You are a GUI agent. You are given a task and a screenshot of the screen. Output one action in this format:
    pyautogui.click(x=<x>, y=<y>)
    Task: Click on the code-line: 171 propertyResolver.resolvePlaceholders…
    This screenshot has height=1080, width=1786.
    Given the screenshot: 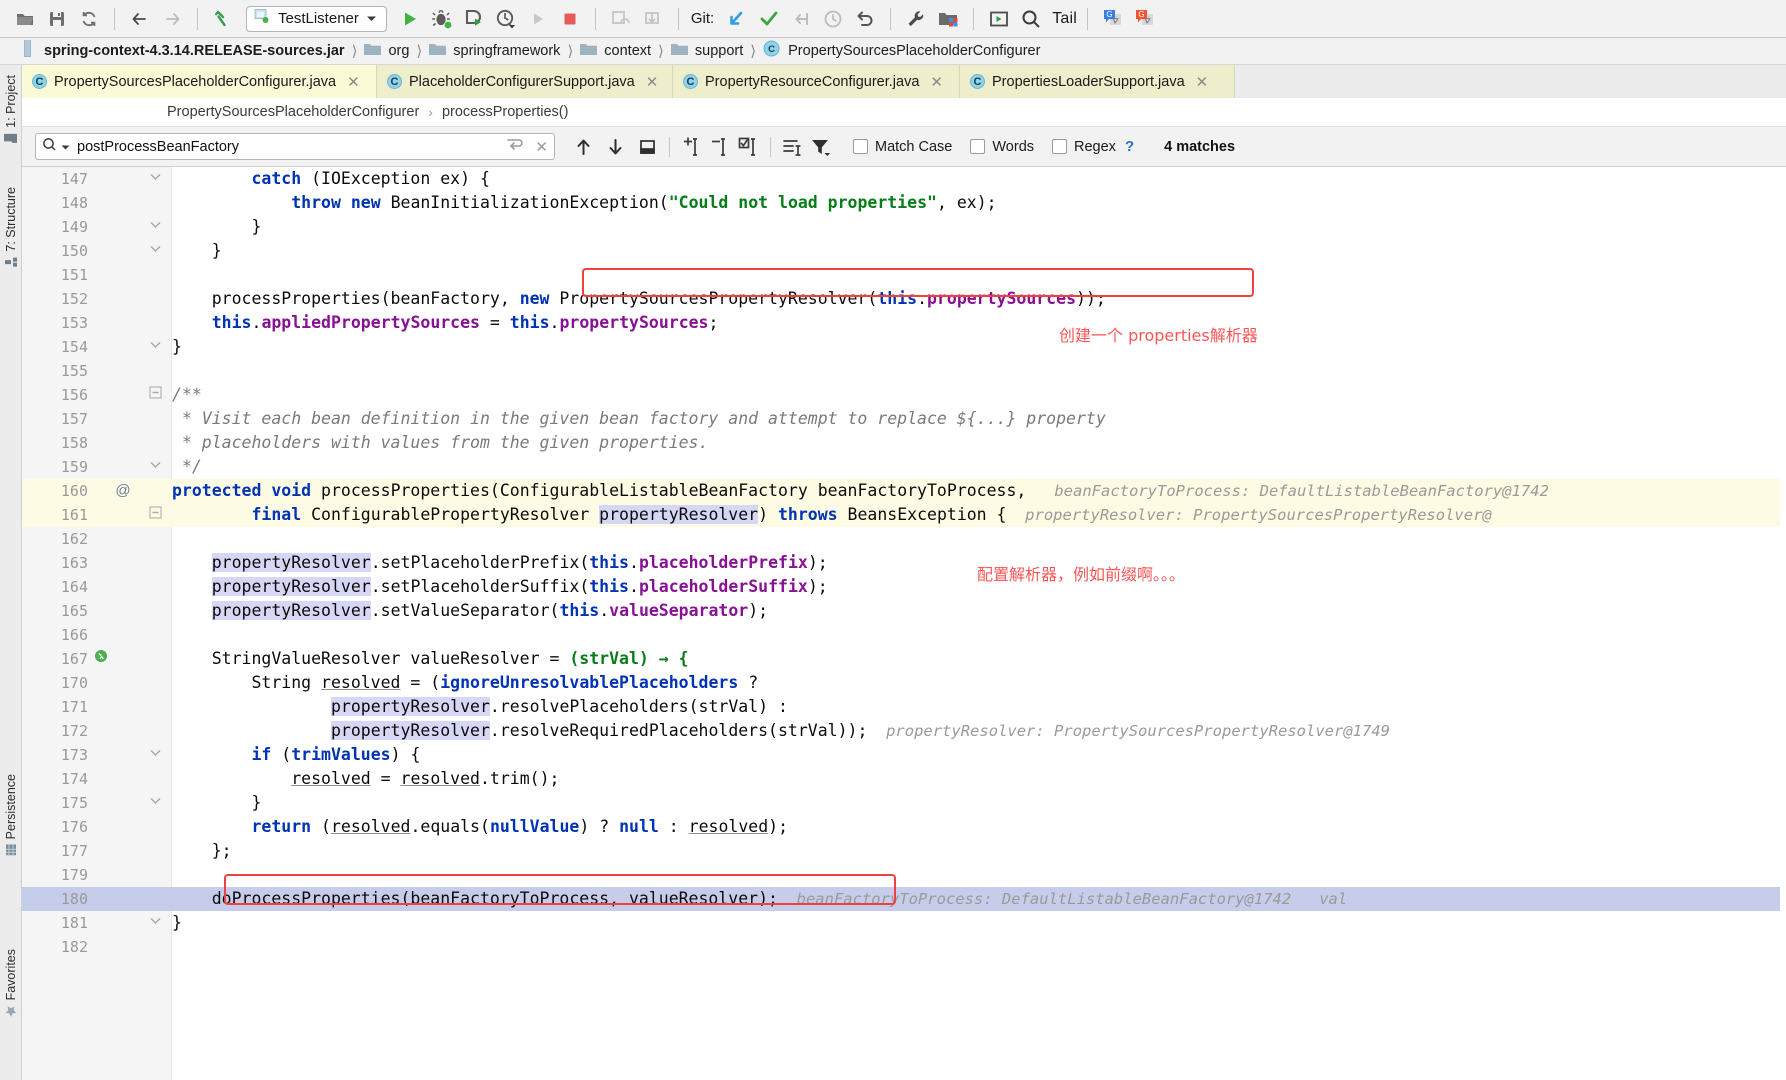 What is the action you would take?
    pyautogui.click(x=904, y=707)
    